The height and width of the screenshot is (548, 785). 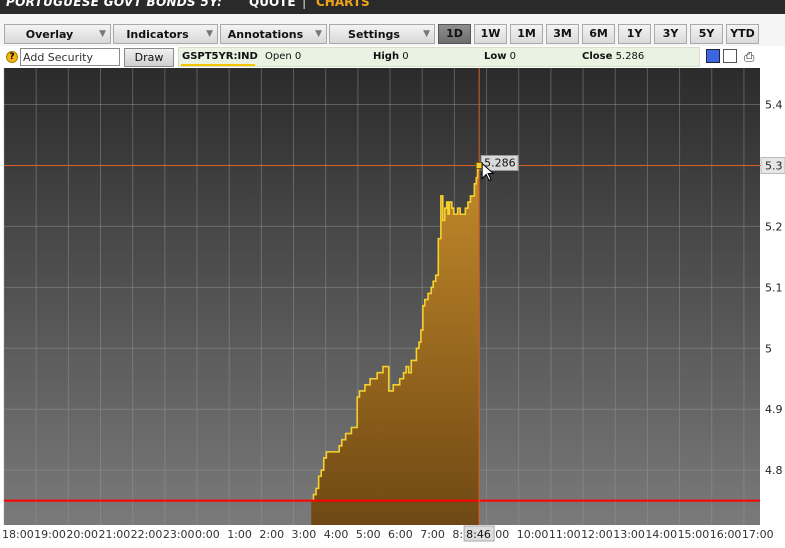 What do you see at coordinates (730, 56) in the screenshot?
I see `color-mode-white-button` at bounding box center [730, 56].